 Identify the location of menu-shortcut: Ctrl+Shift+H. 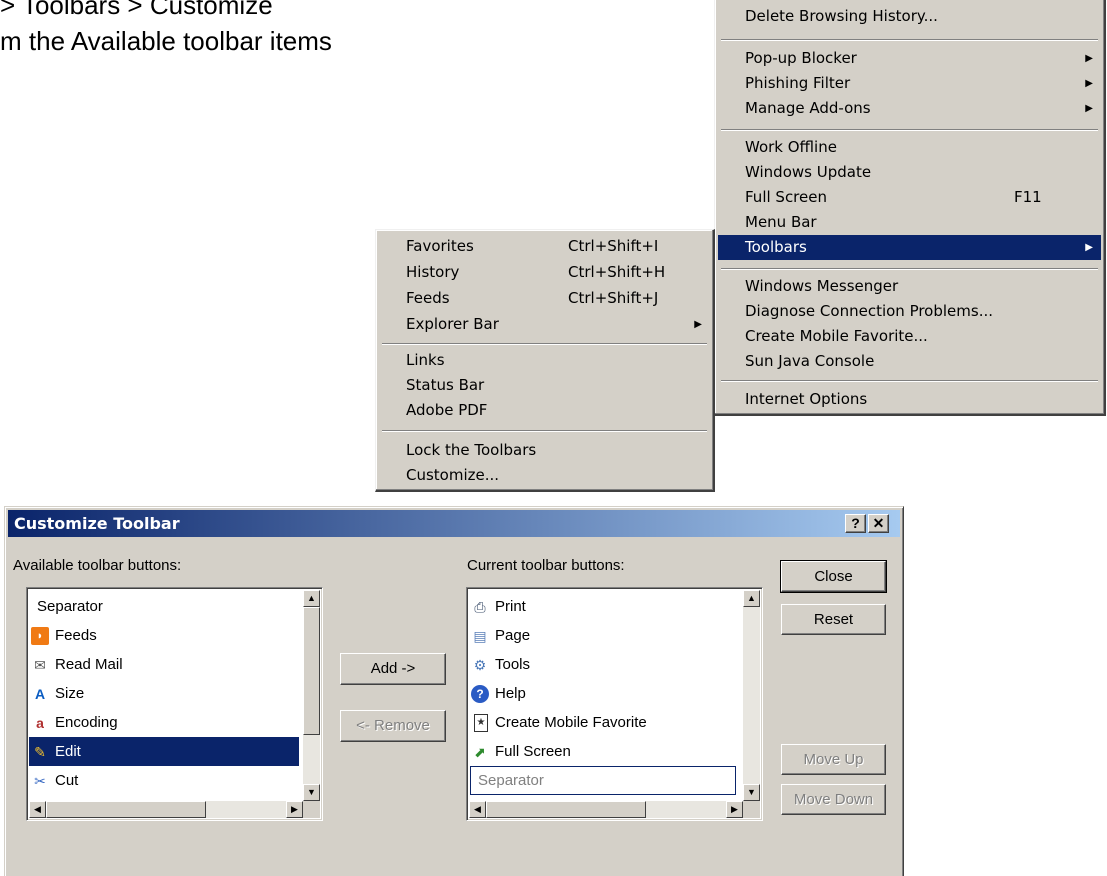
(617, 272).